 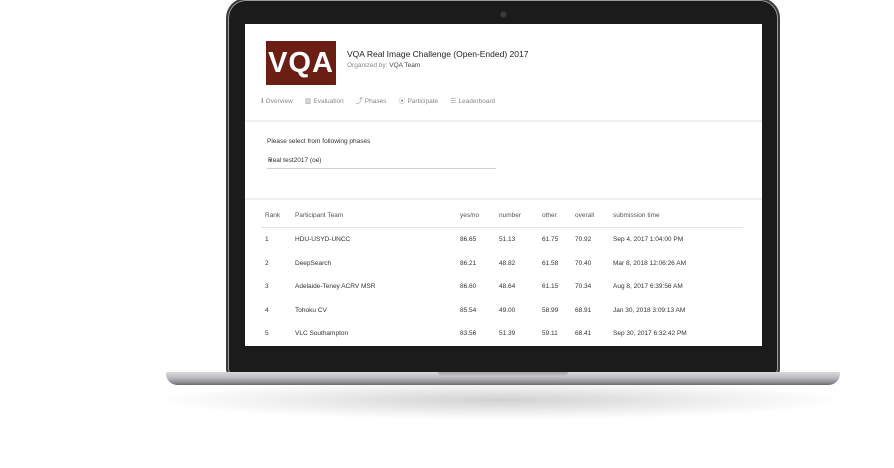 I want to click on column-header-other: other, so click(x=554, y=216).